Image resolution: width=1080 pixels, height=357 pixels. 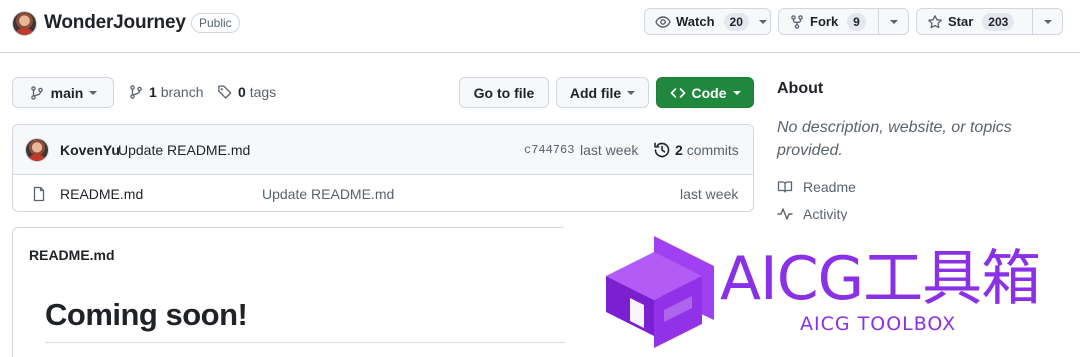 I want to click on commit-author-avatar, so click(x=37, y=150).